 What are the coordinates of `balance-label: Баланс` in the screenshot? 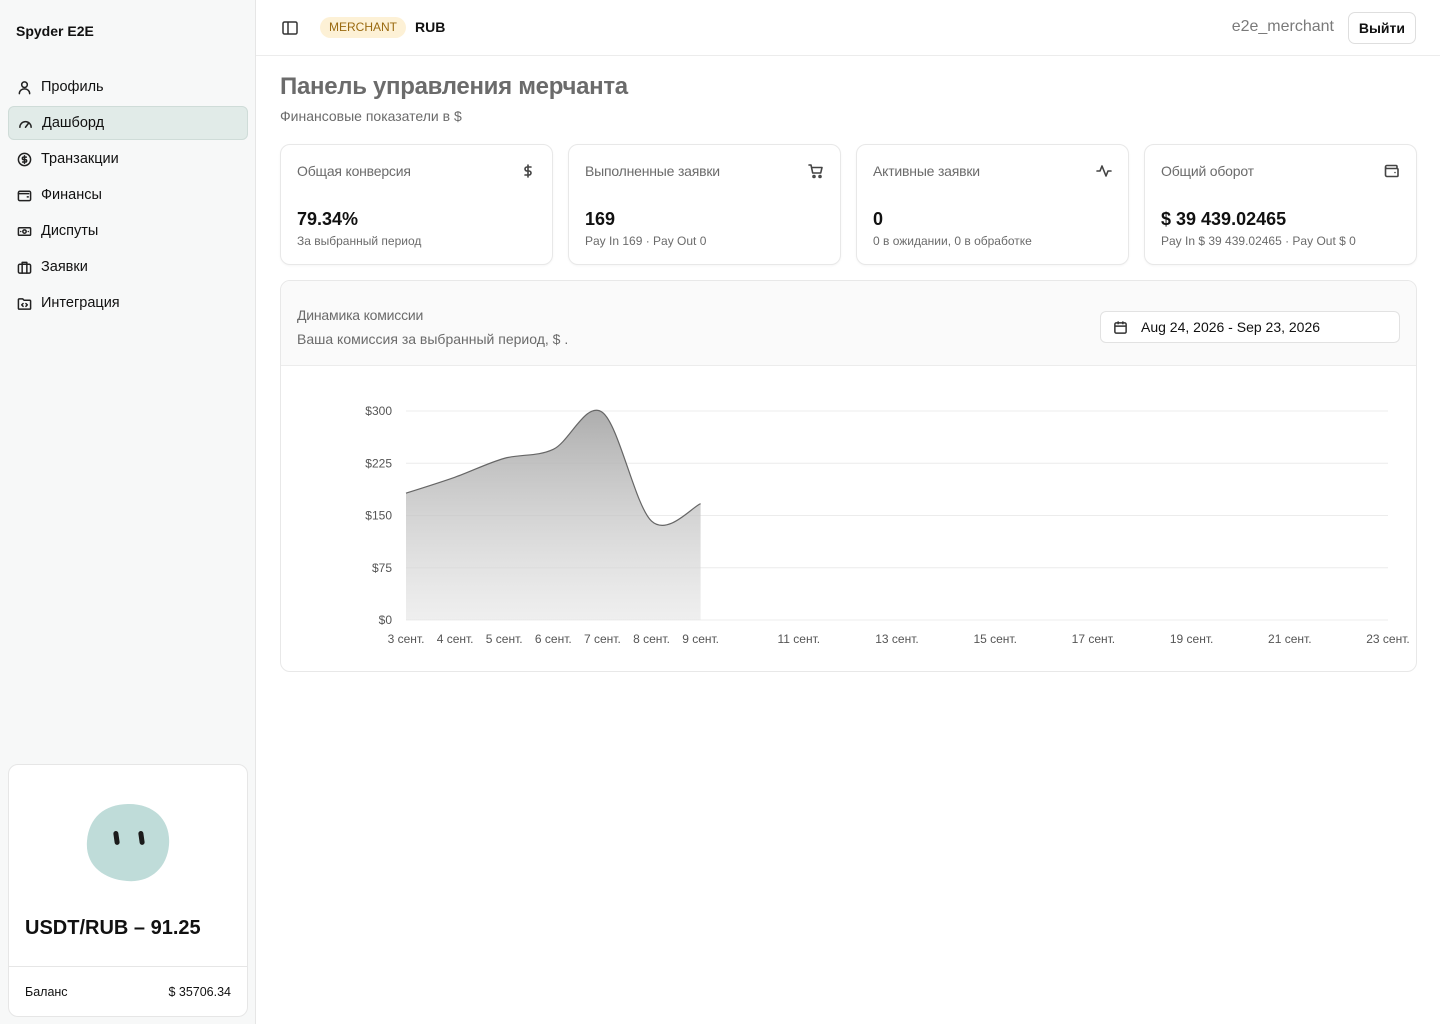 It's located at (46, 991).